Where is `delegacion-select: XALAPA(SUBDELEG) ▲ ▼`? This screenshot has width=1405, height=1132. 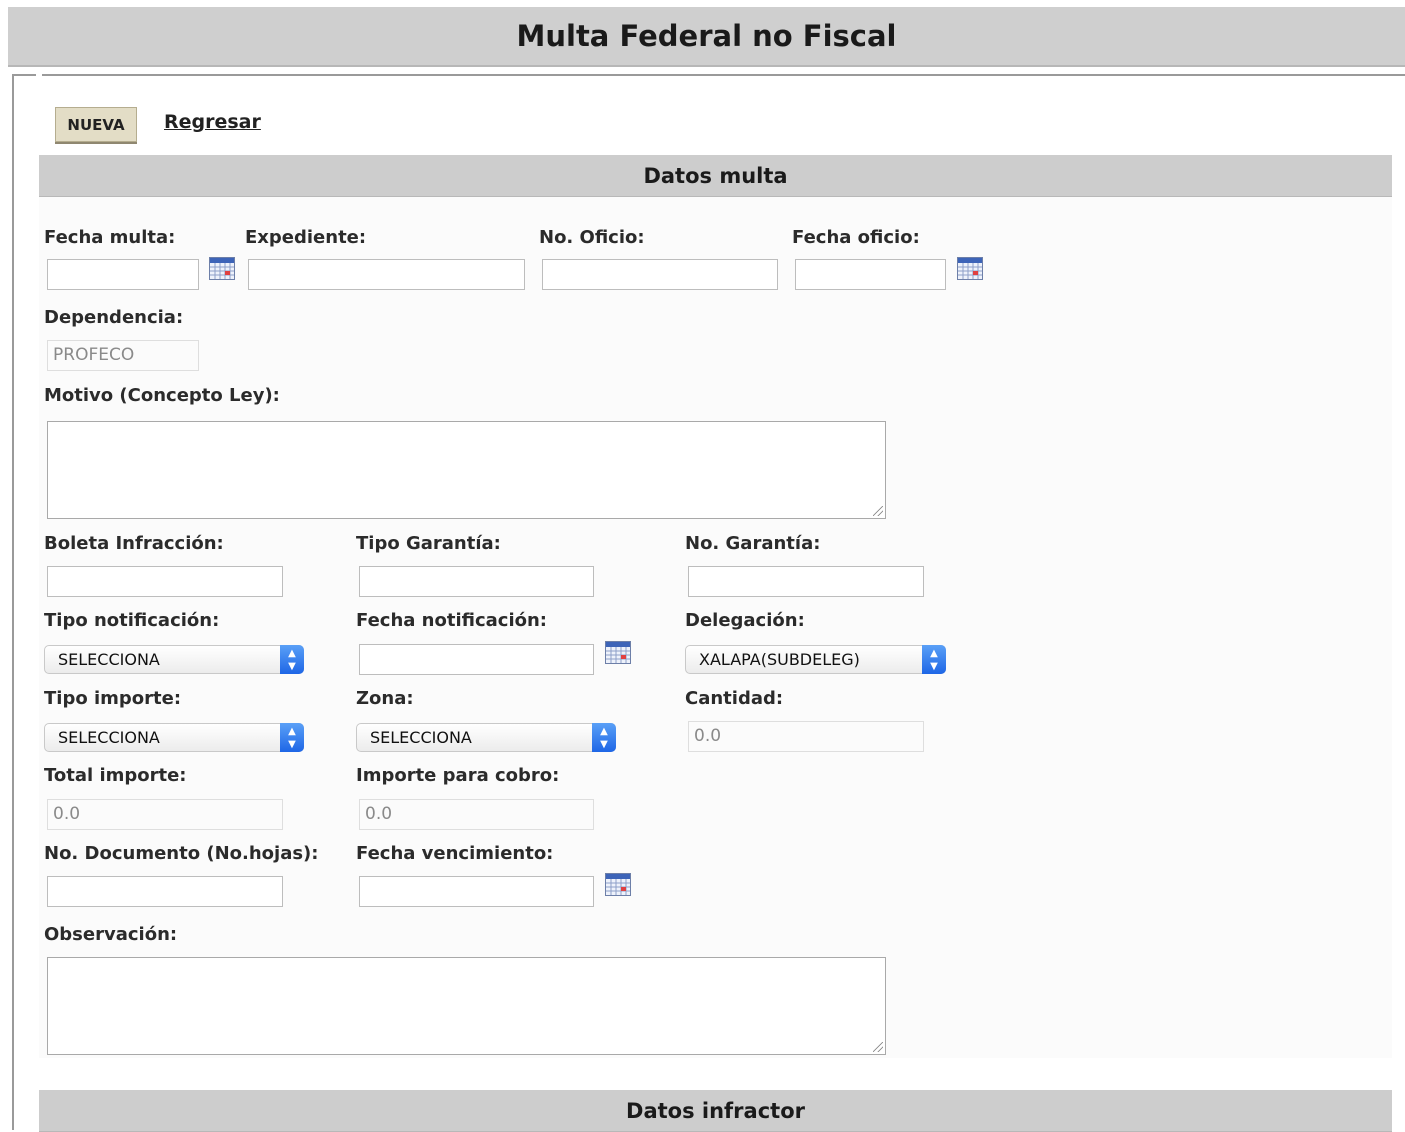 delegacion-select: XALAPA(SUBDELEG) ▲ ▼ is located at coordinates (815, 659).